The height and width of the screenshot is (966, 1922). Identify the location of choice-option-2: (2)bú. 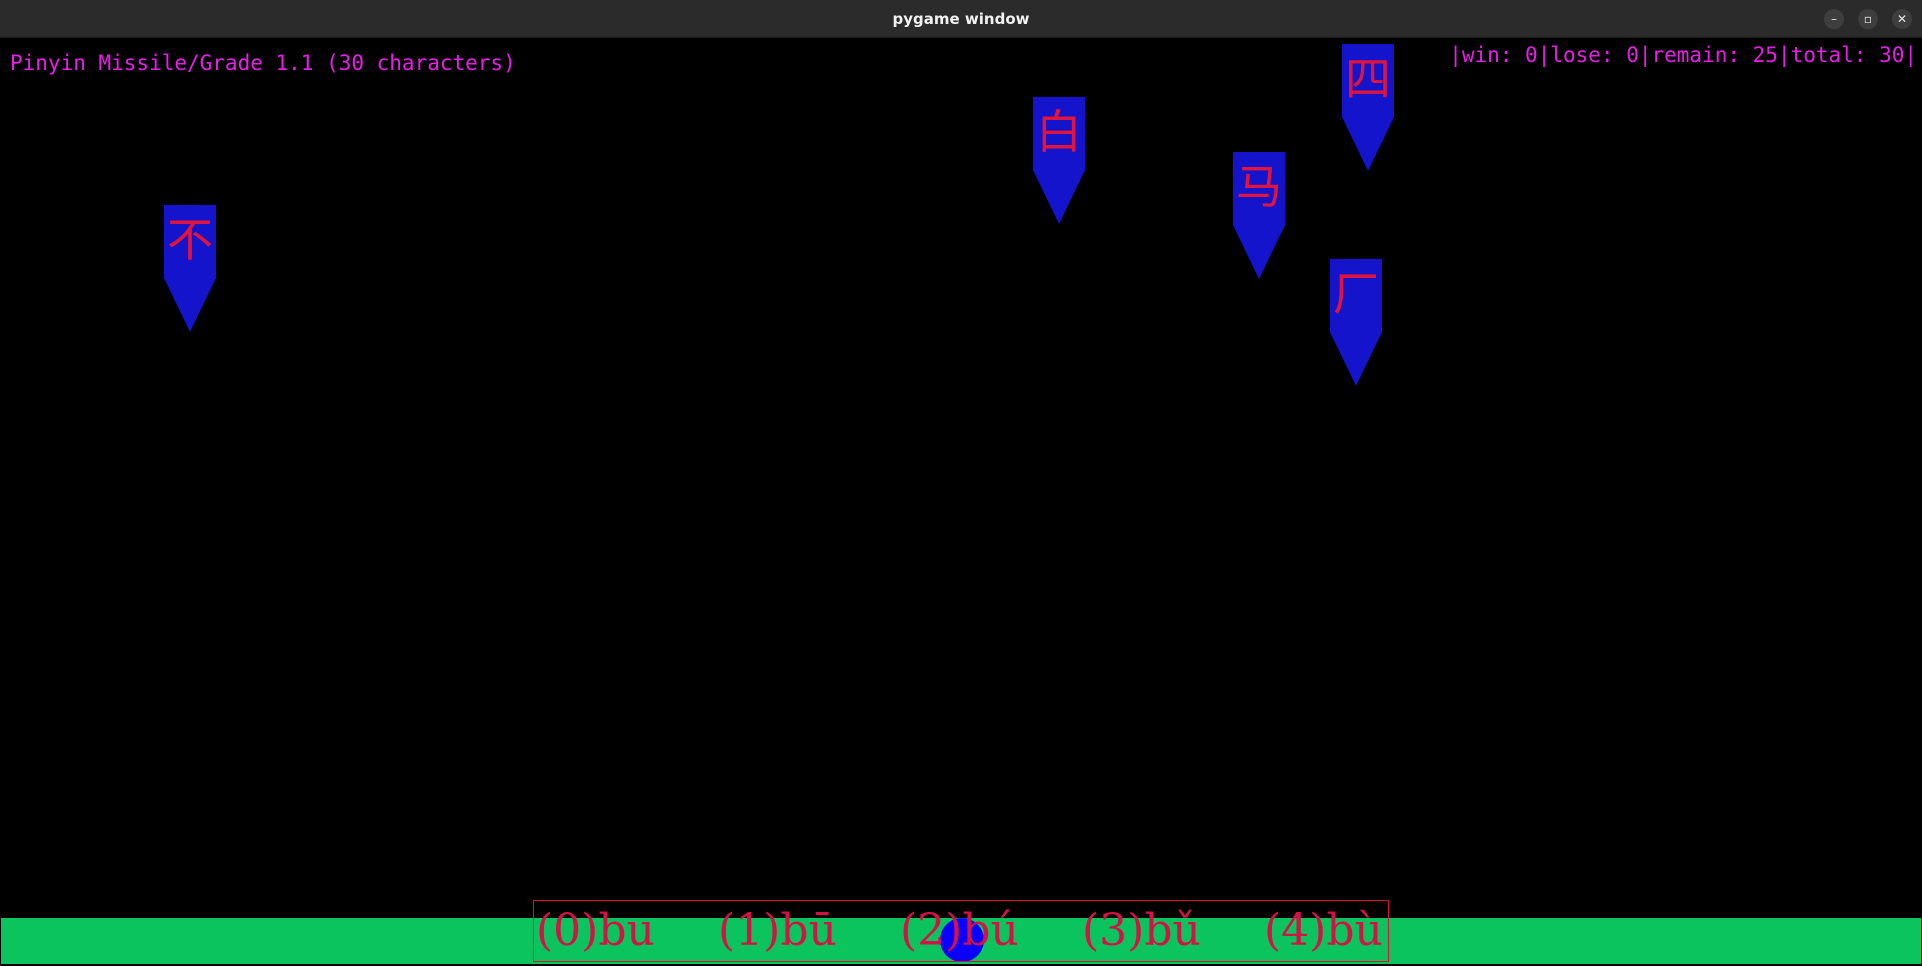
(959, 931).